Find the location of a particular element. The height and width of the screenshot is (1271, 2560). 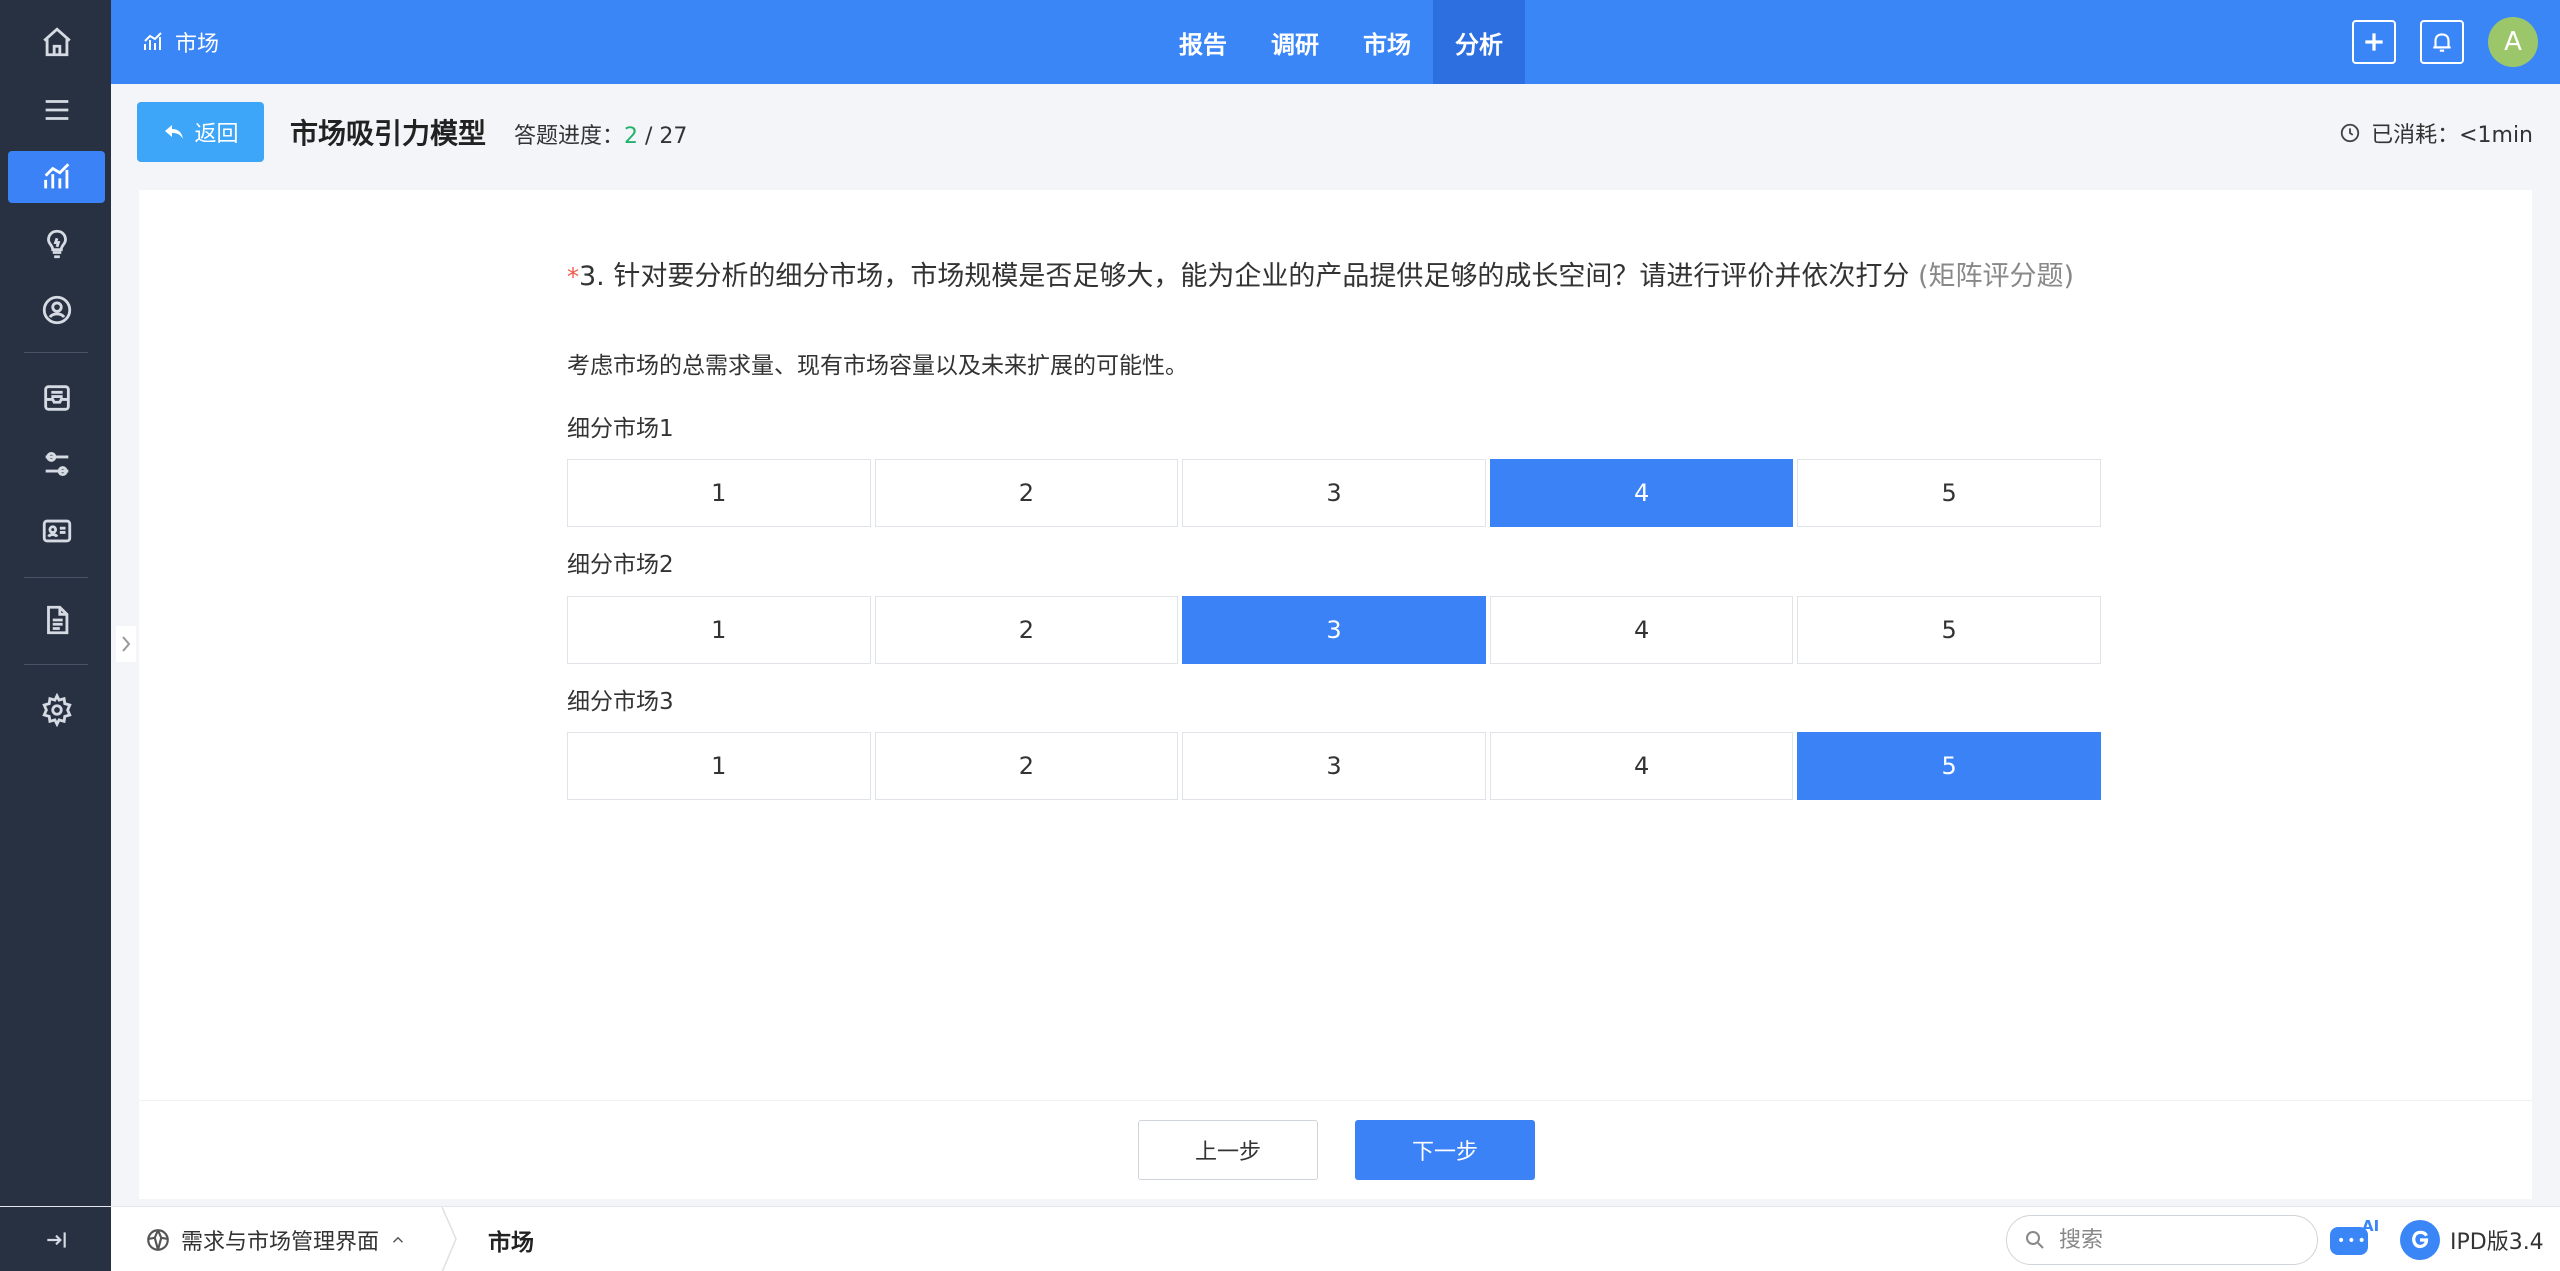

ai-badge: AI is located at coordinates (2371, 1226).